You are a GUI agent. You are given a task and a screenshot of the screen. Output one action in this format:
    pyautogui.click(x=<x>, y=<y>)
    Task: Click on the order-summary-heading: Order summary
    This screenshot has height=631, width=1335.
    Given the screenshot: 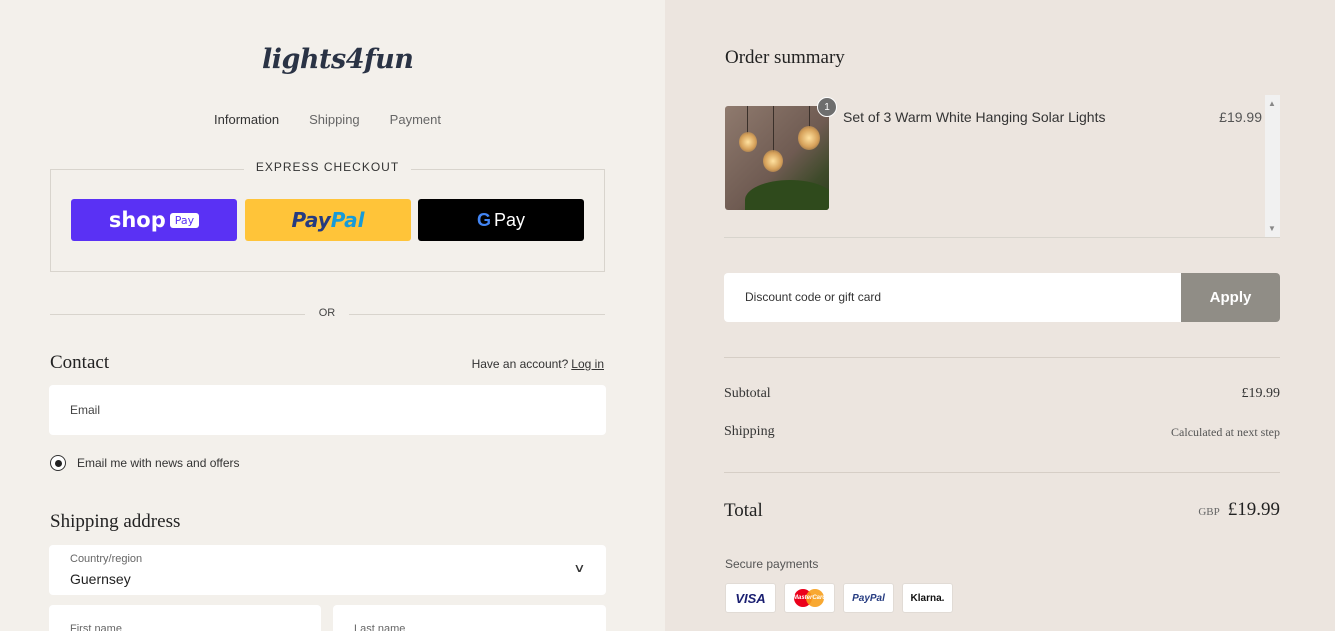 What is the action you would take?
    pyautogui.click(x=785, y=57)
    